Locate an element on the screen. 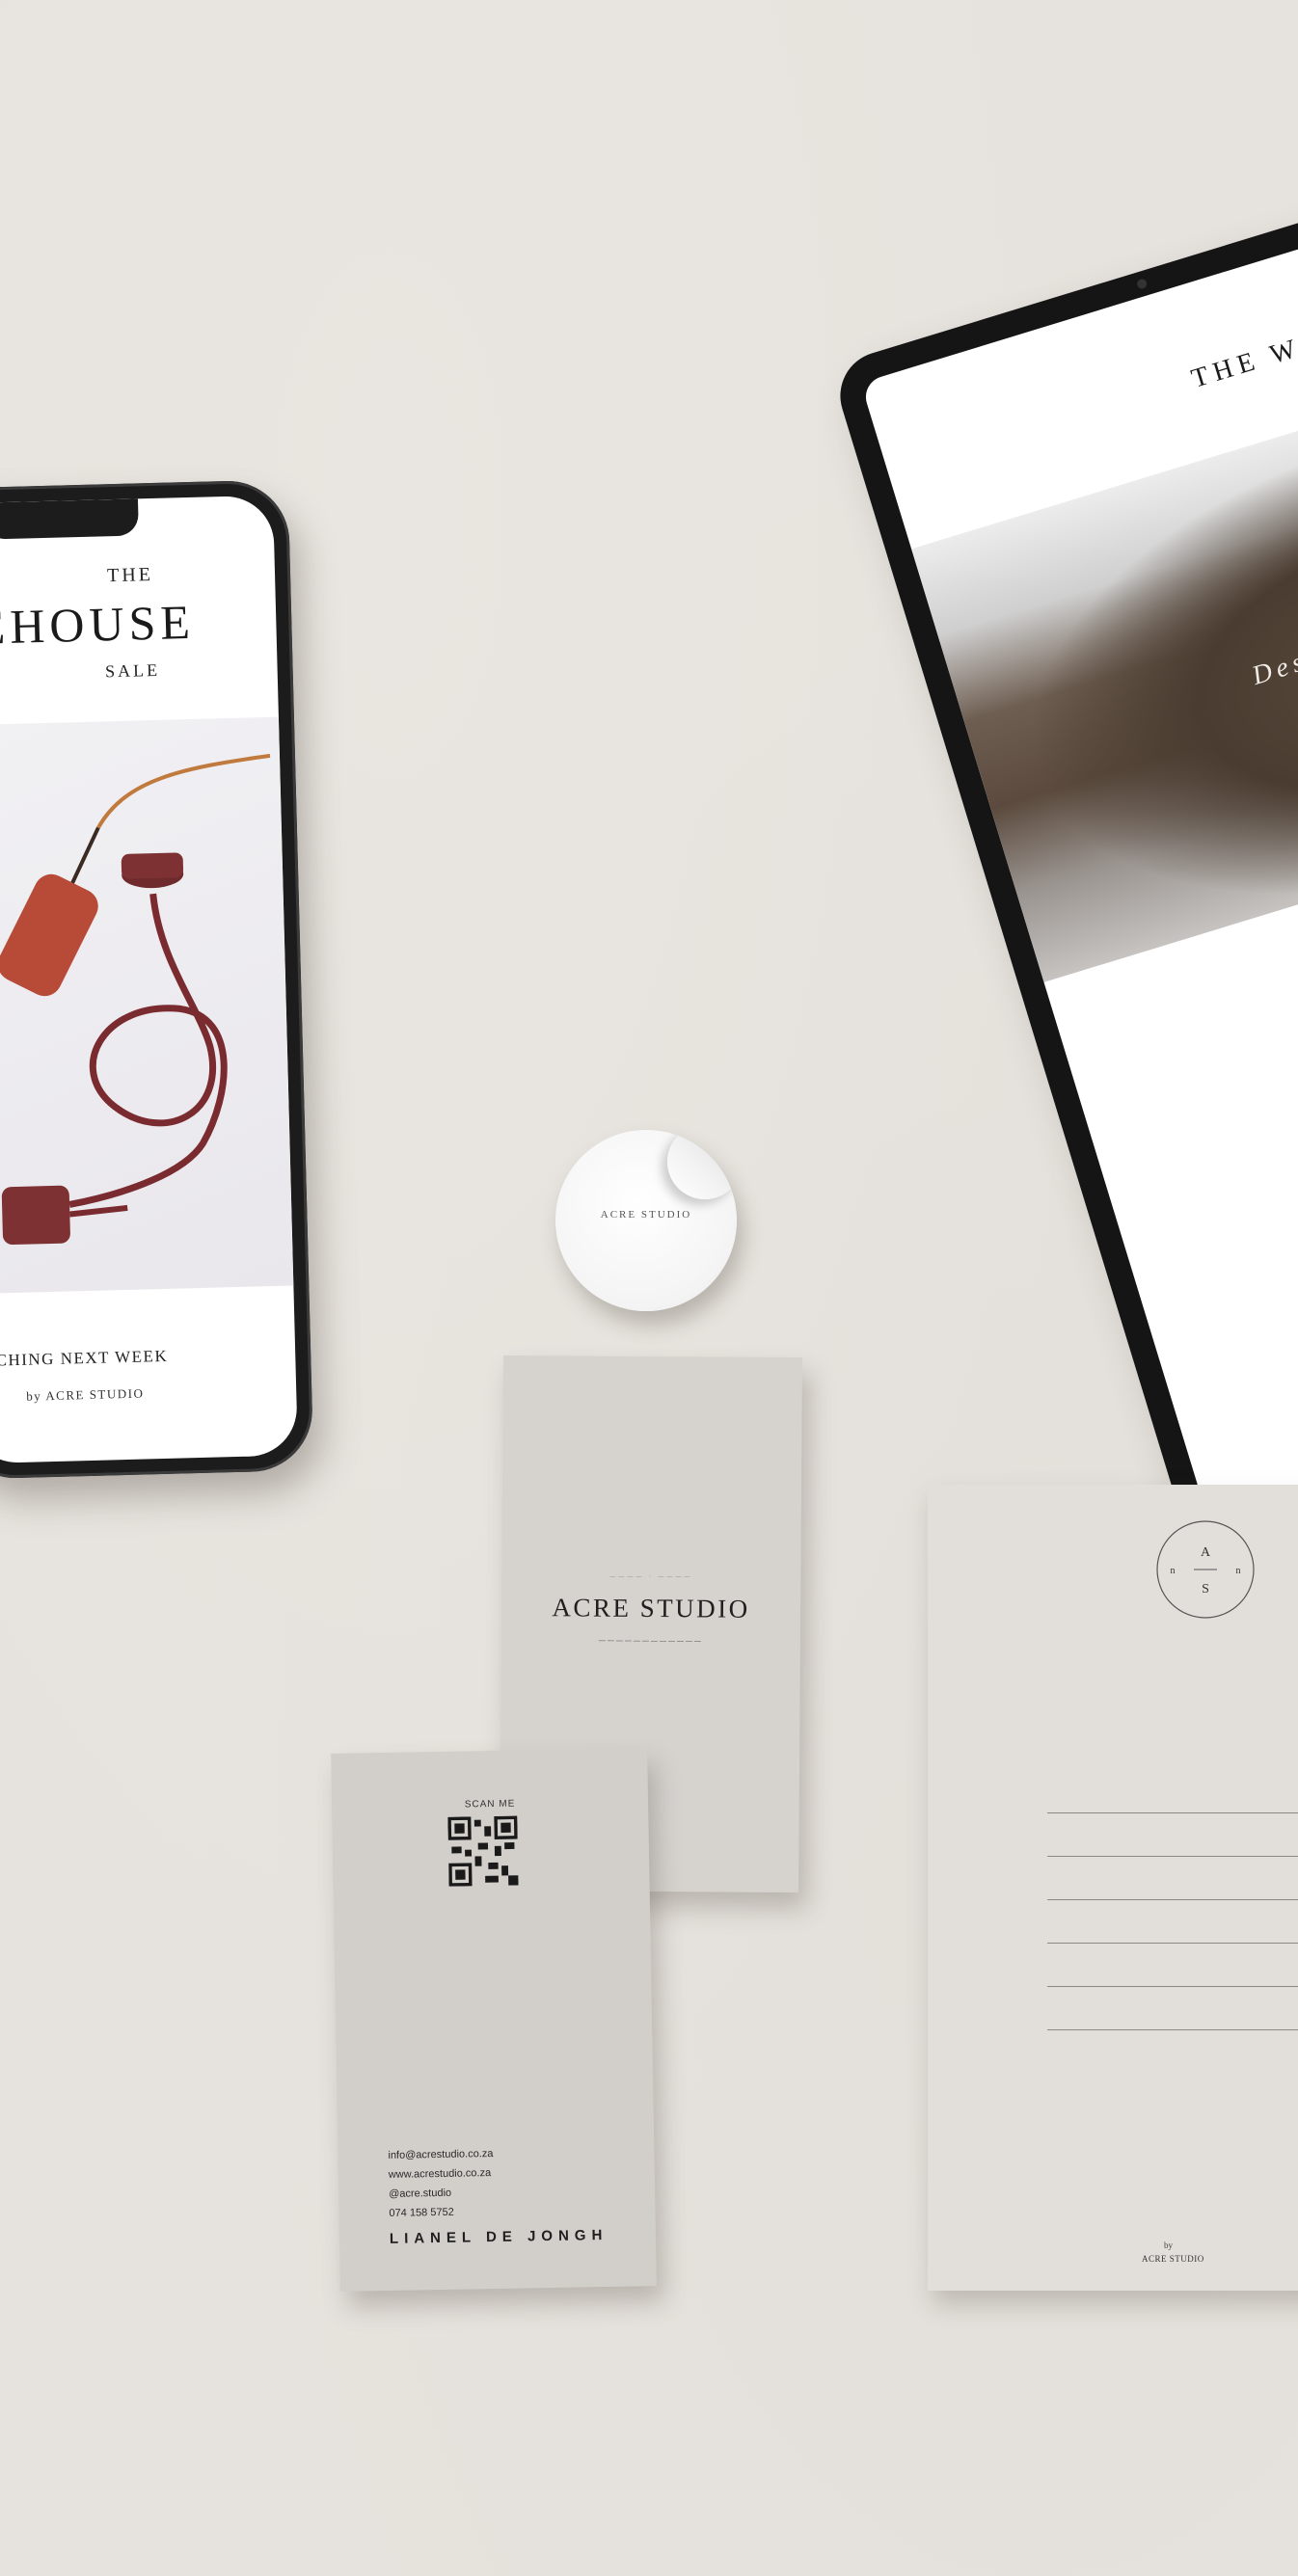  phone-title-main: REHOUSE is located at coordinates (98, 625).